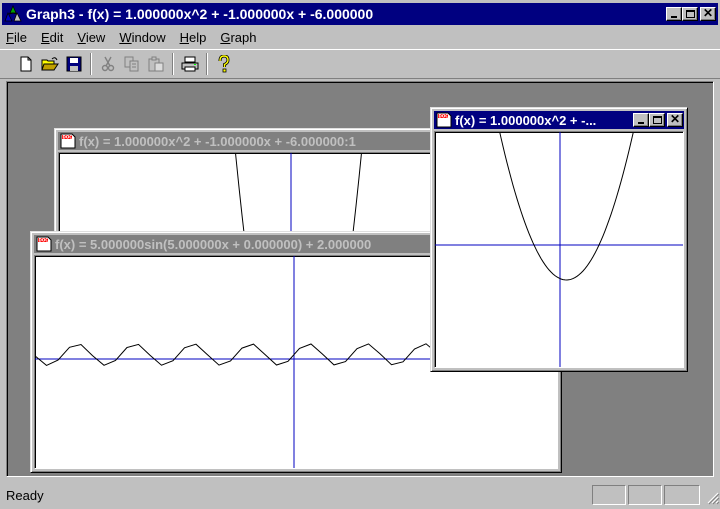 This screenshot has height=509, width=720. Describe the element at coordinates (25, 495) in the screenshot. I see `status-text: Ready` at that location.